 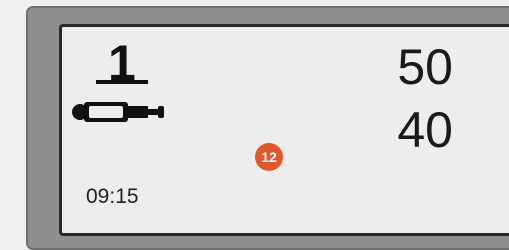 I want to click on secondary-value: 40, so click(x=425, y=130).